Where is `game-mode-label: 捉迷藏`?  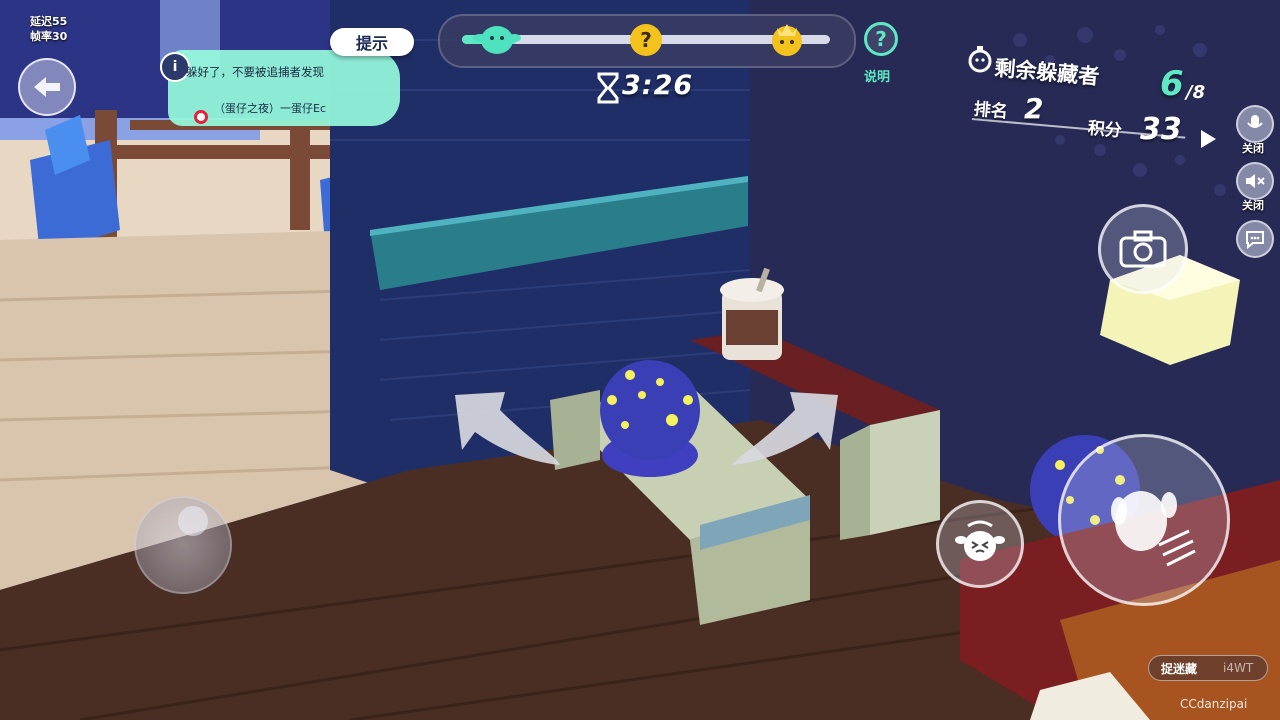
game-mode-label: 捉迷藏 is located at coordinates (1179, 668).